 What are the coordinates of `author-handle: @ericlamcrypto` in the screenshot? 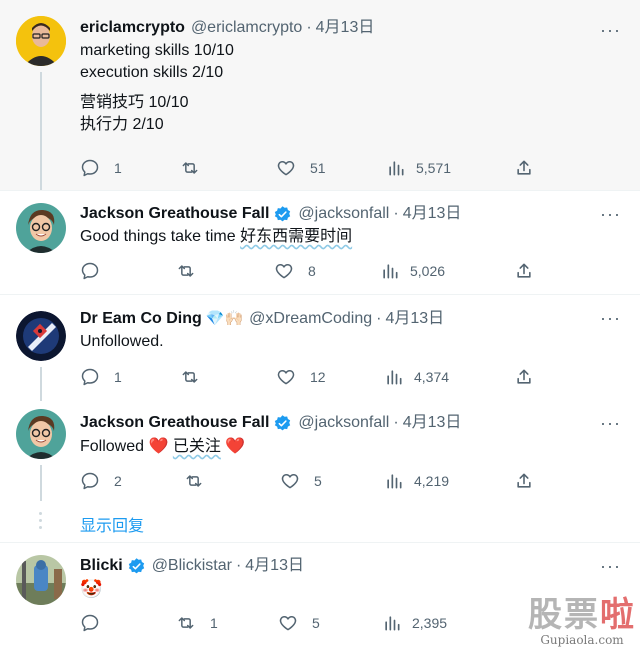 It's located at (246, 28).